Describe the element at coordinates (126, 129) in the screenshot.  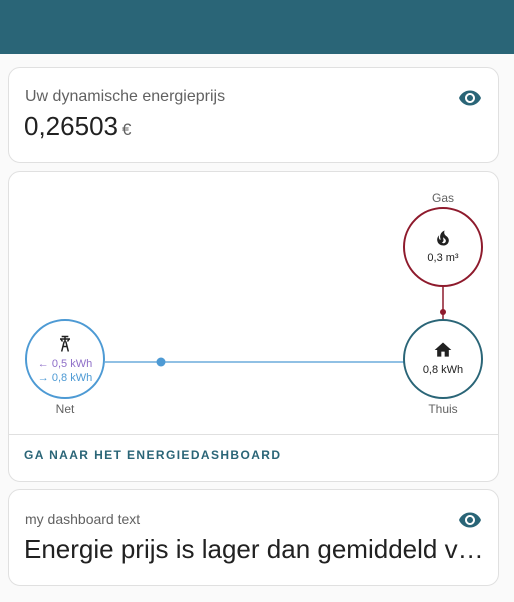
I see `price-unit: €` at that location.